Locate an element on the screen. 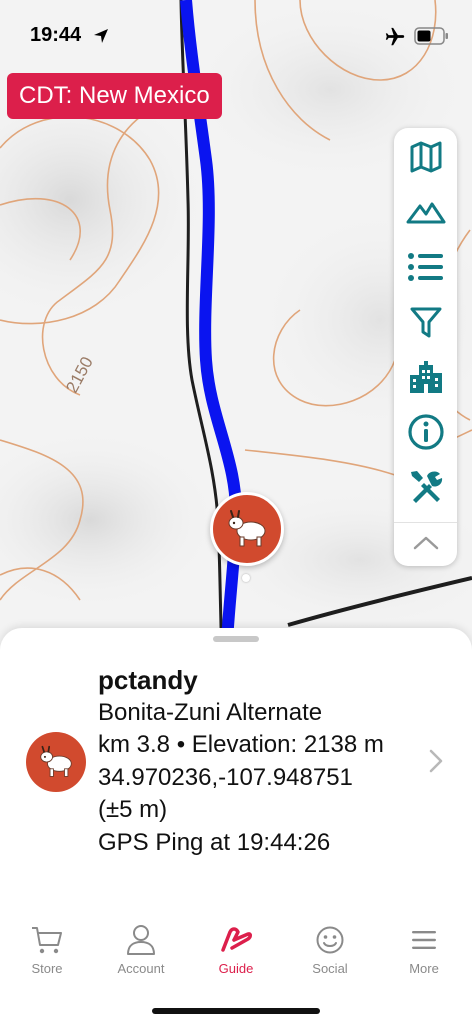 The image size is (472, 1024). info-button is located at coordinates (425, 432).